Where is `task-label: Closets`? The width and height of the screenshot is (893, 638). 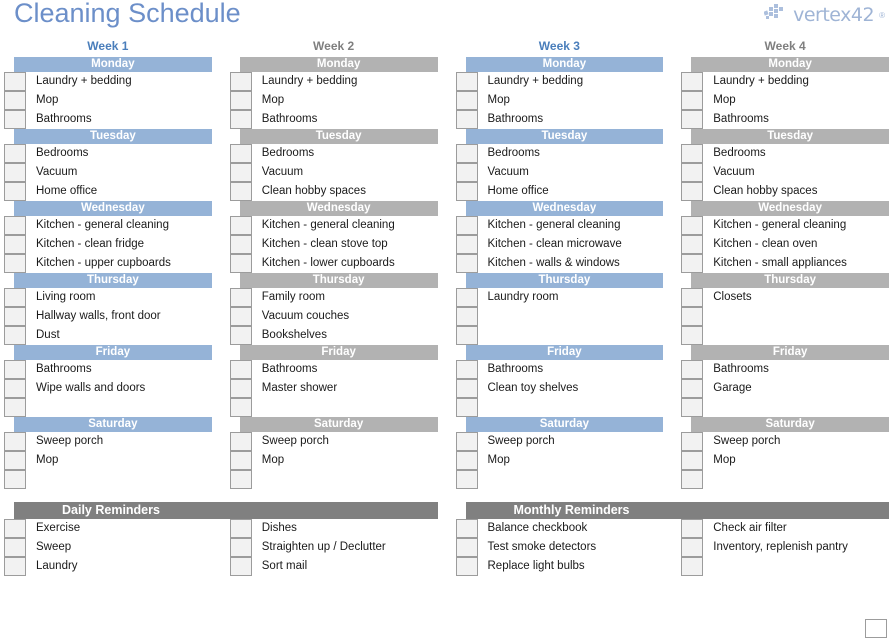 task-label: Closets is located at coordinates (732, 297).